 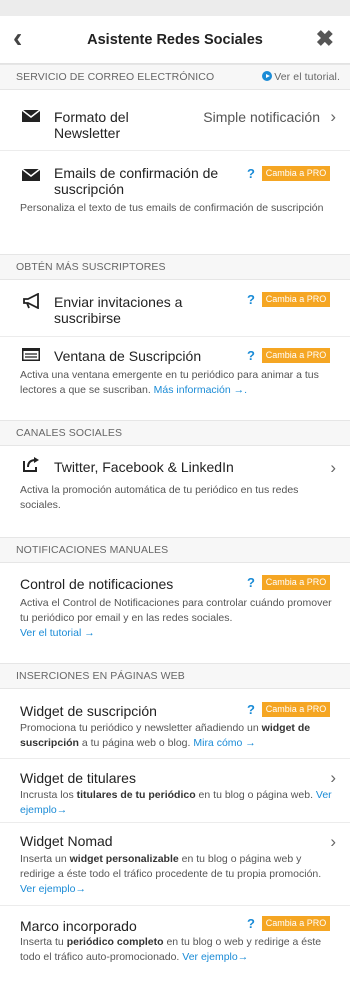 I want to click on section-subscribers-header: OBTÉN MÁS SUSCRIPTORES, so click(x=175, y=267).